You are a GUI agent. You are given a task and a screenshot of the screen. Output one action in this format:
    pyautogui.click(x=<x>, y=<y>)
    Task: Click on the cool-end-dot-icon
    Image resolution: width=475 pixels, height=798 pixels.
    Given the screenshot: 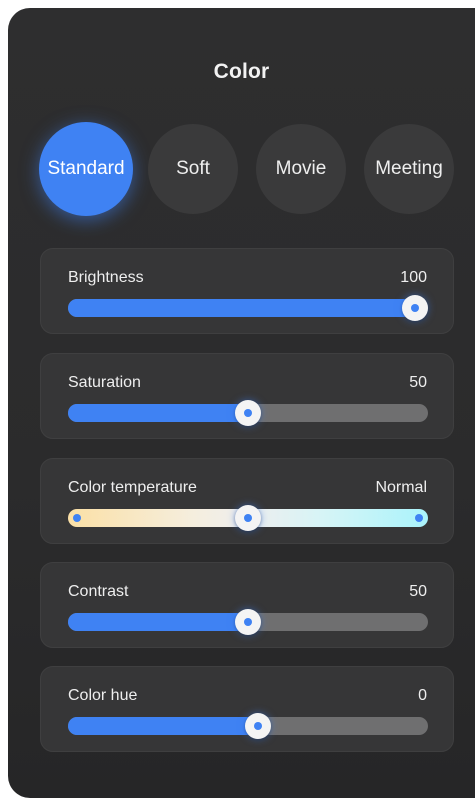 What is the action you would take?
    pyautogui.click(x=419, y=518)
    